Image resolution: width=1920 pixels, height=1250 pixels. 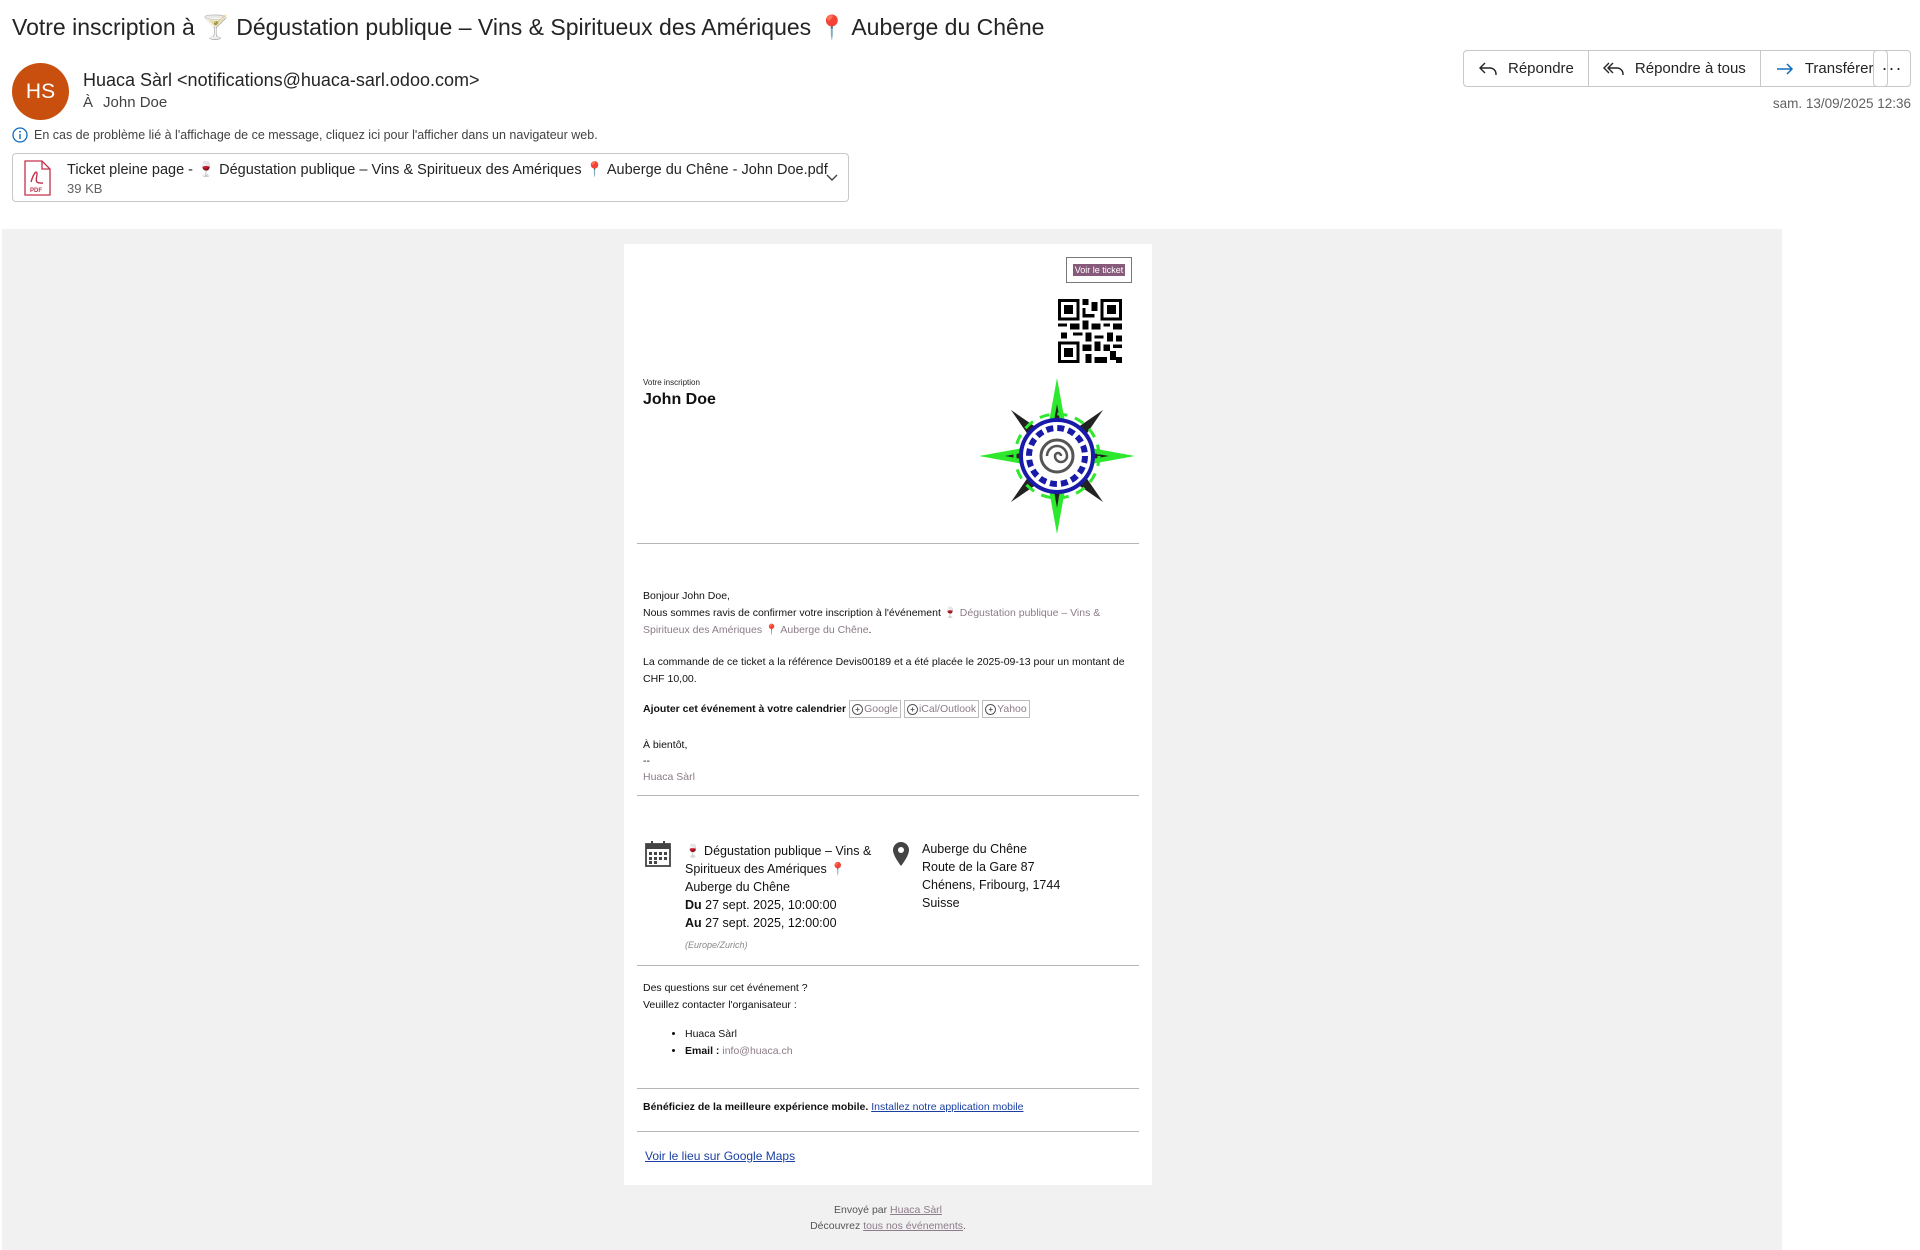 I want to click on event-end: Au 27 sept. 2025, 12:00:00, so click(x=785, y=923).